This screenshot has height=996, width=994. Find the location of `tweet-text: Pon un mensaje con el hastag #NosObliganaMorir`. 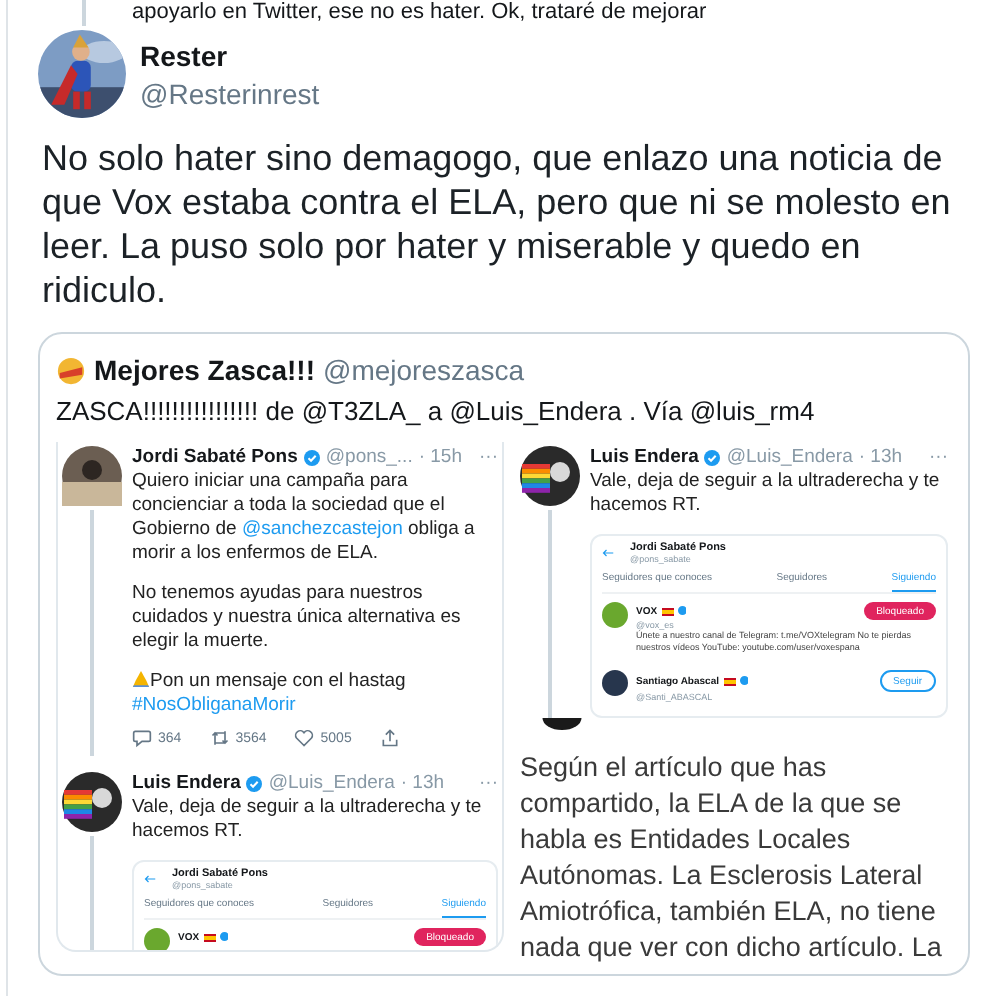

tweet-text: Pon un mensaje con el hastag #NosObliganaMorir is located at coordinates (270, 694).